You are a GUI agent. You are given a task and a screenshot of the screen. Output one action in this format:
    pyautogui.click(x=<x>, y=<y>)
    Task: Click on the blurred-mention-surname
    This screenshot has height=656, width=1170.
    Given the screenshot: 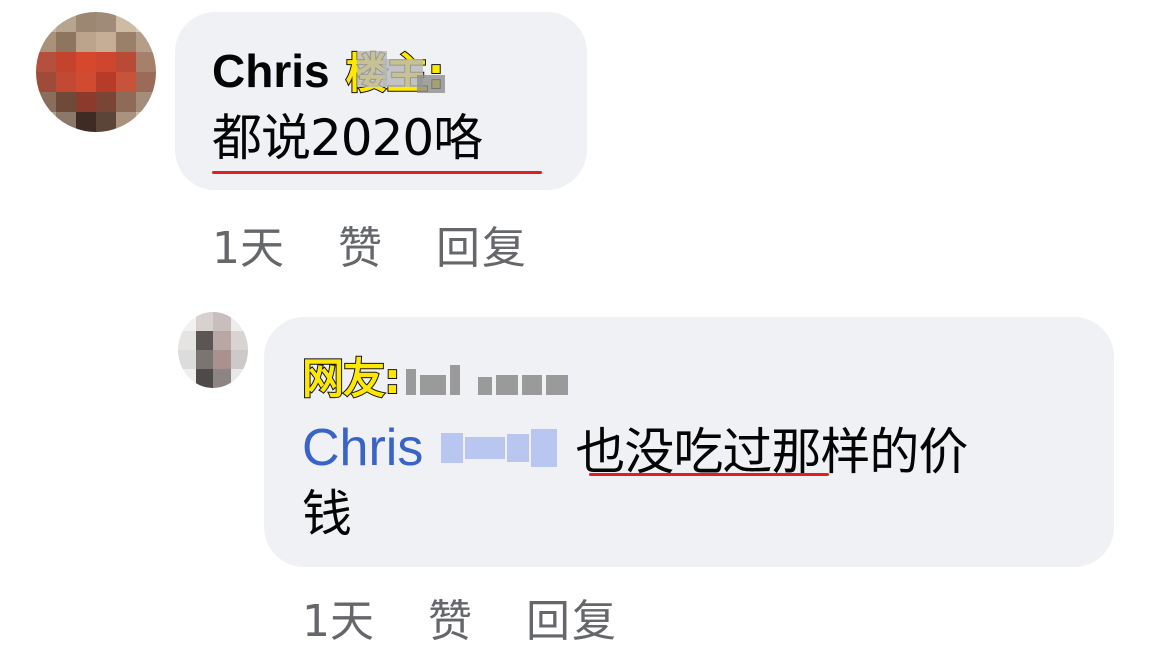 What is the action you would take?
    pyautogui.click(x=500, y=448)
    